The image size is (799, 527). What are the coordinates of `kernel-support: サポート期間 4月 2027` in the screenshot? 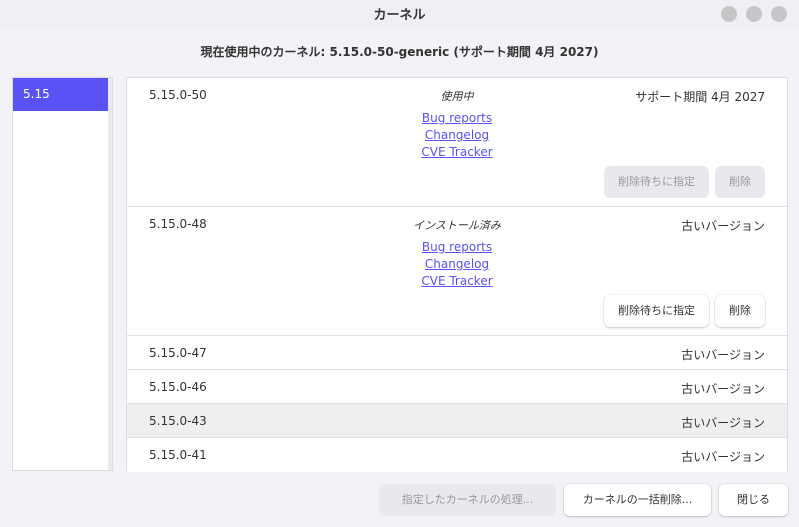 It's located at (700, 97).